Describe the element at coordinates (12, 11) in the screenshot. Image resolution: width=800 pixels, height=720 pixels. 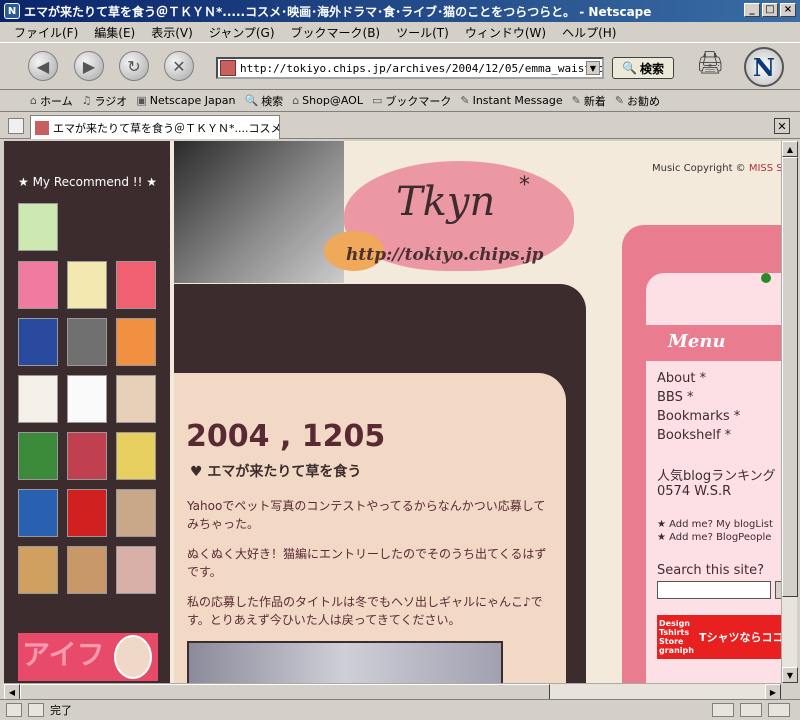
I see `netscape-app-icon: N` at that location.